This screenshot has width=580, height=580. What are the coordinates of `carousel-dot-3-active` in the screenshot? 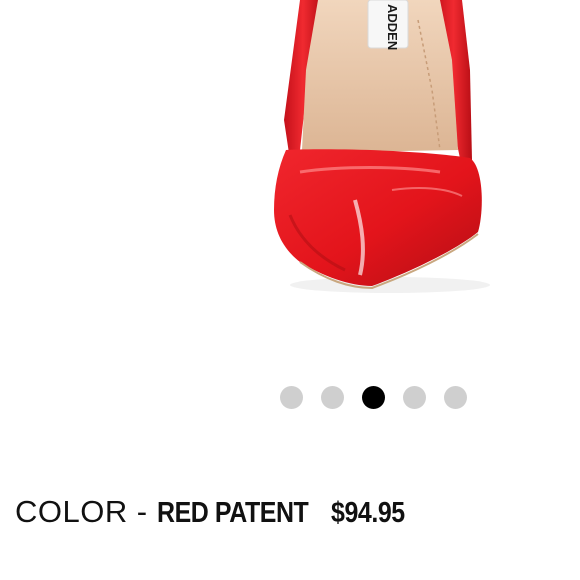 It's located at (373, 397).